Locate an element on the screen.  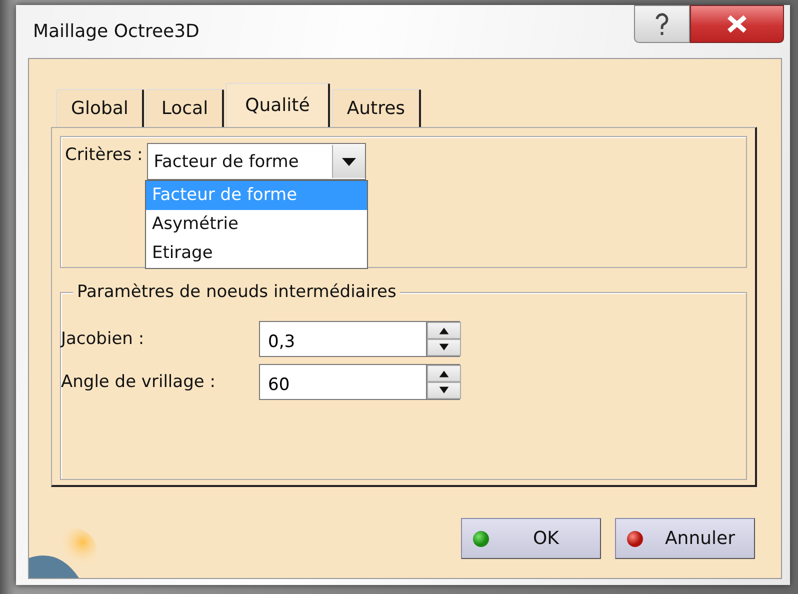
dropdown-option: Etirage is located at coordinates (256, 253).